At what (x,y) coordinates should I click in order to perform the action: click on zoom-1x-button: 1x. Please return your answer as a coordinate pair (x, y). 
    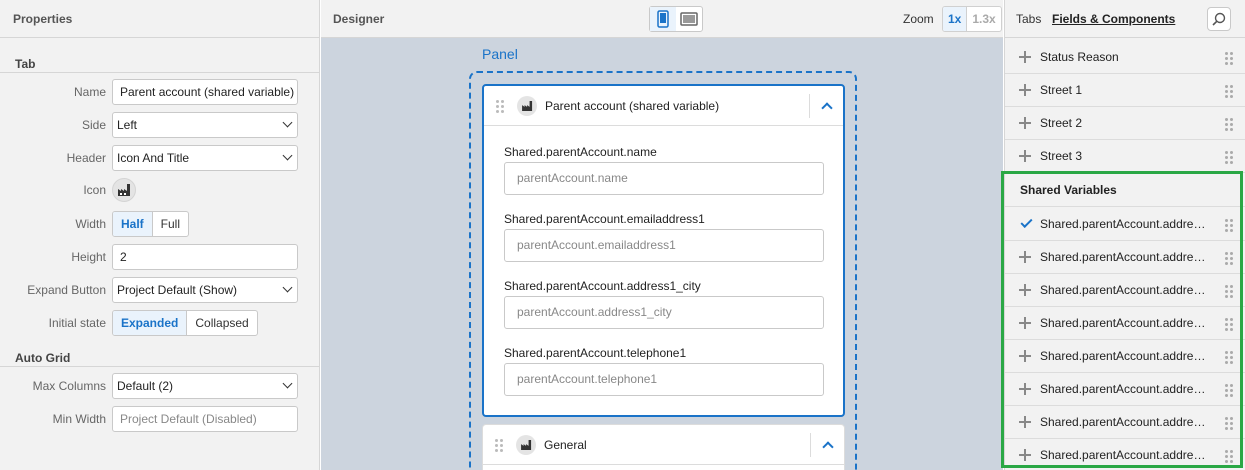
    Looking at the image, I should click on (955, 19).